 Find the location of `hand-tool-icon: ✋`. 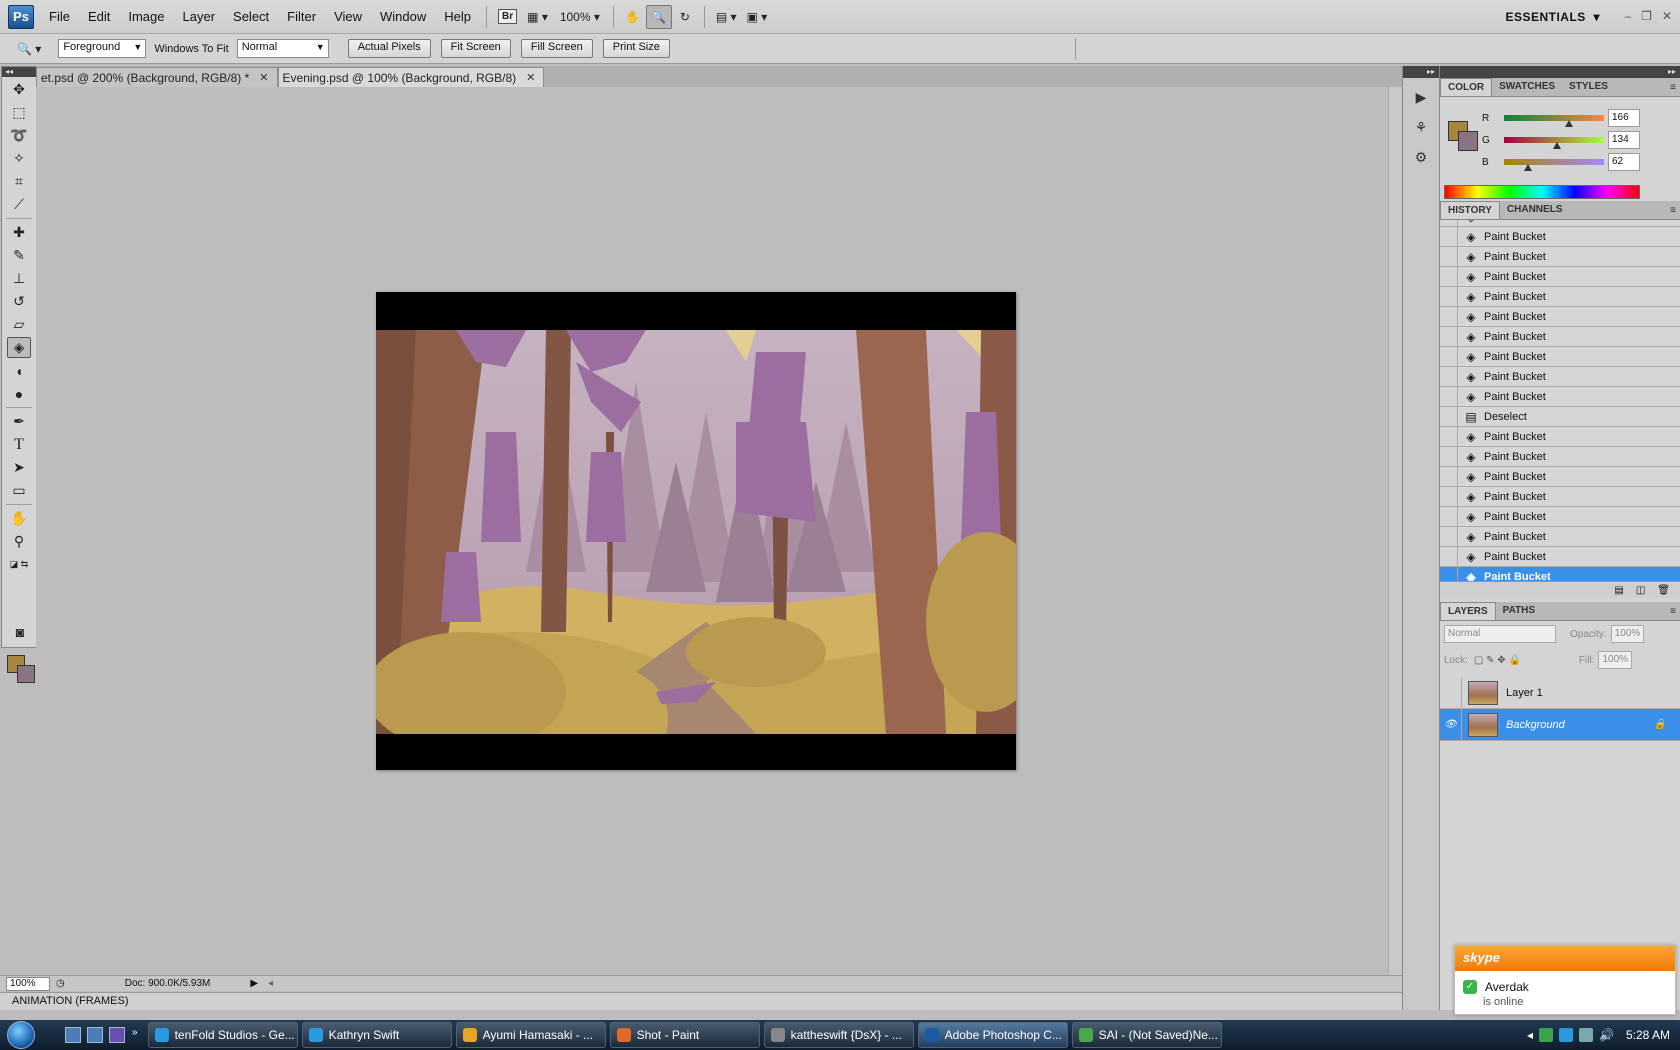

hand-tool-icon: ✋ is located at coordinates (19, 518).